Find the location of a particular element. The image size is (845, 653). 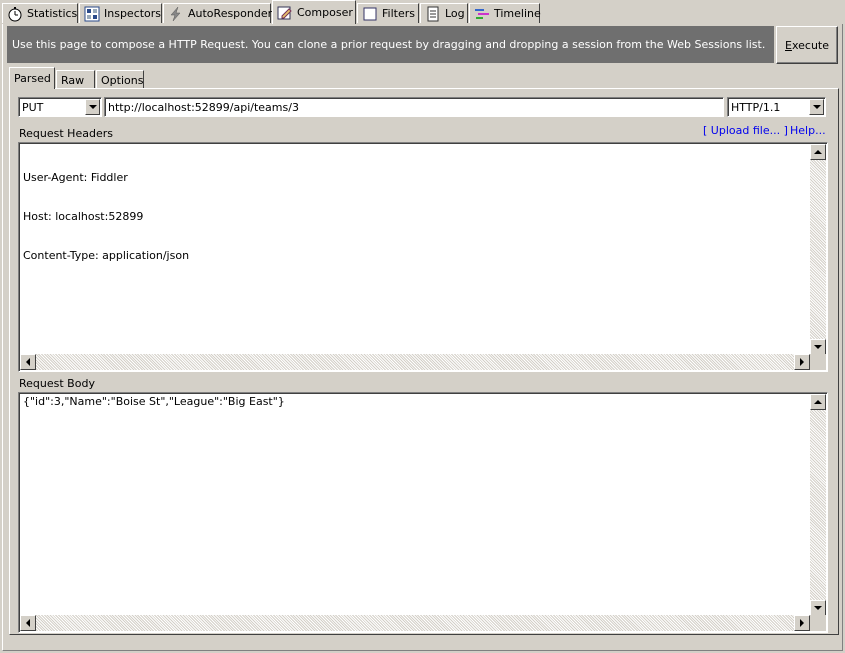

request-body-label: Request Body is located at coordinates (57, 383).